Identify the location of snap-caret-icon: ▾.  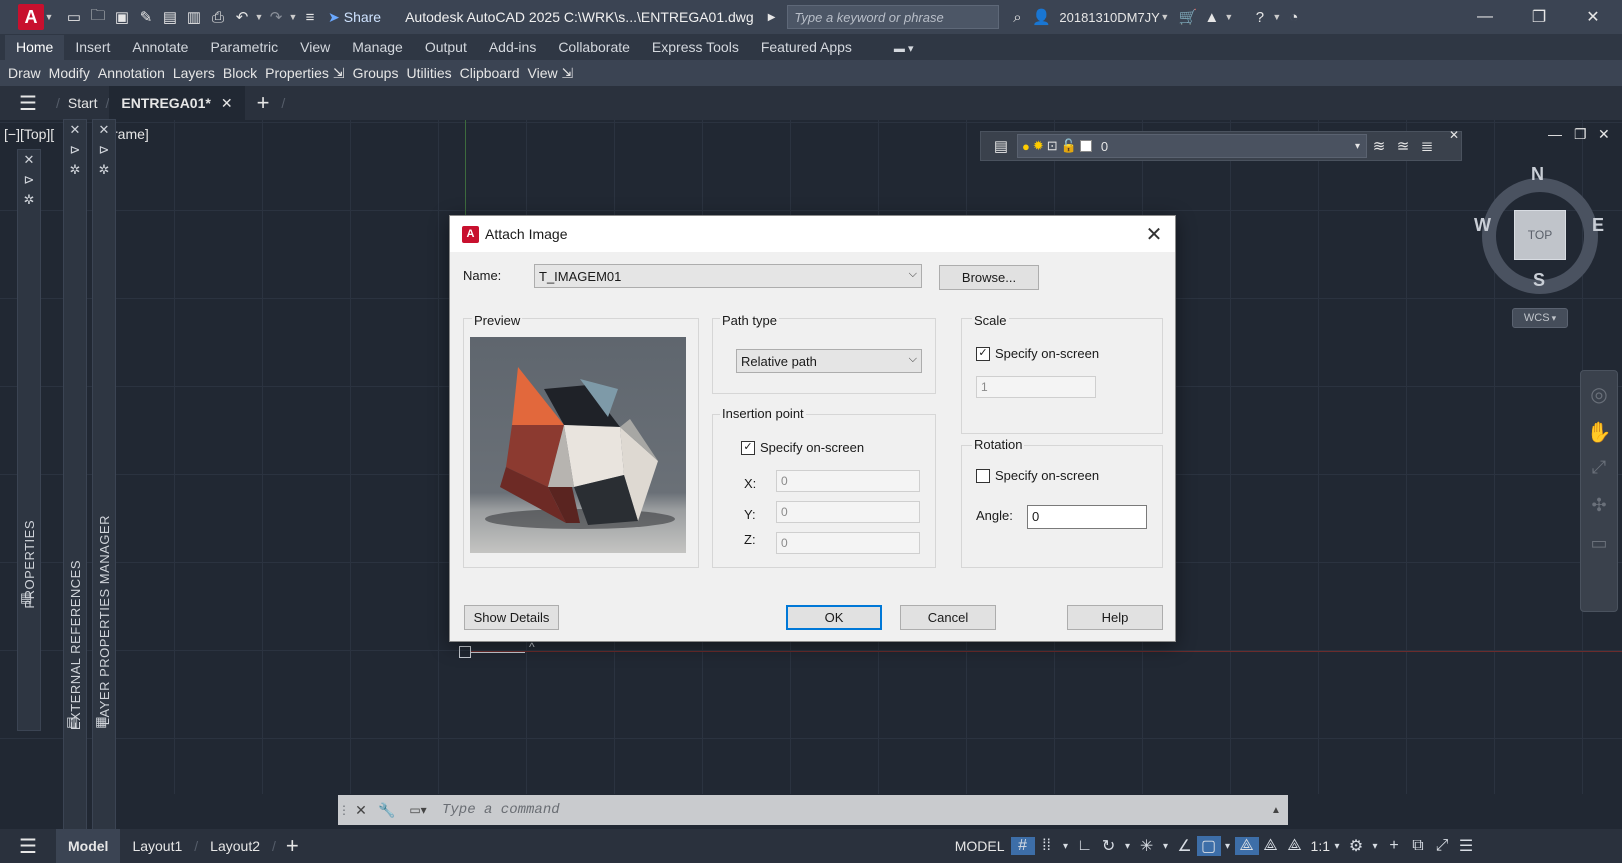
(1066, 846).